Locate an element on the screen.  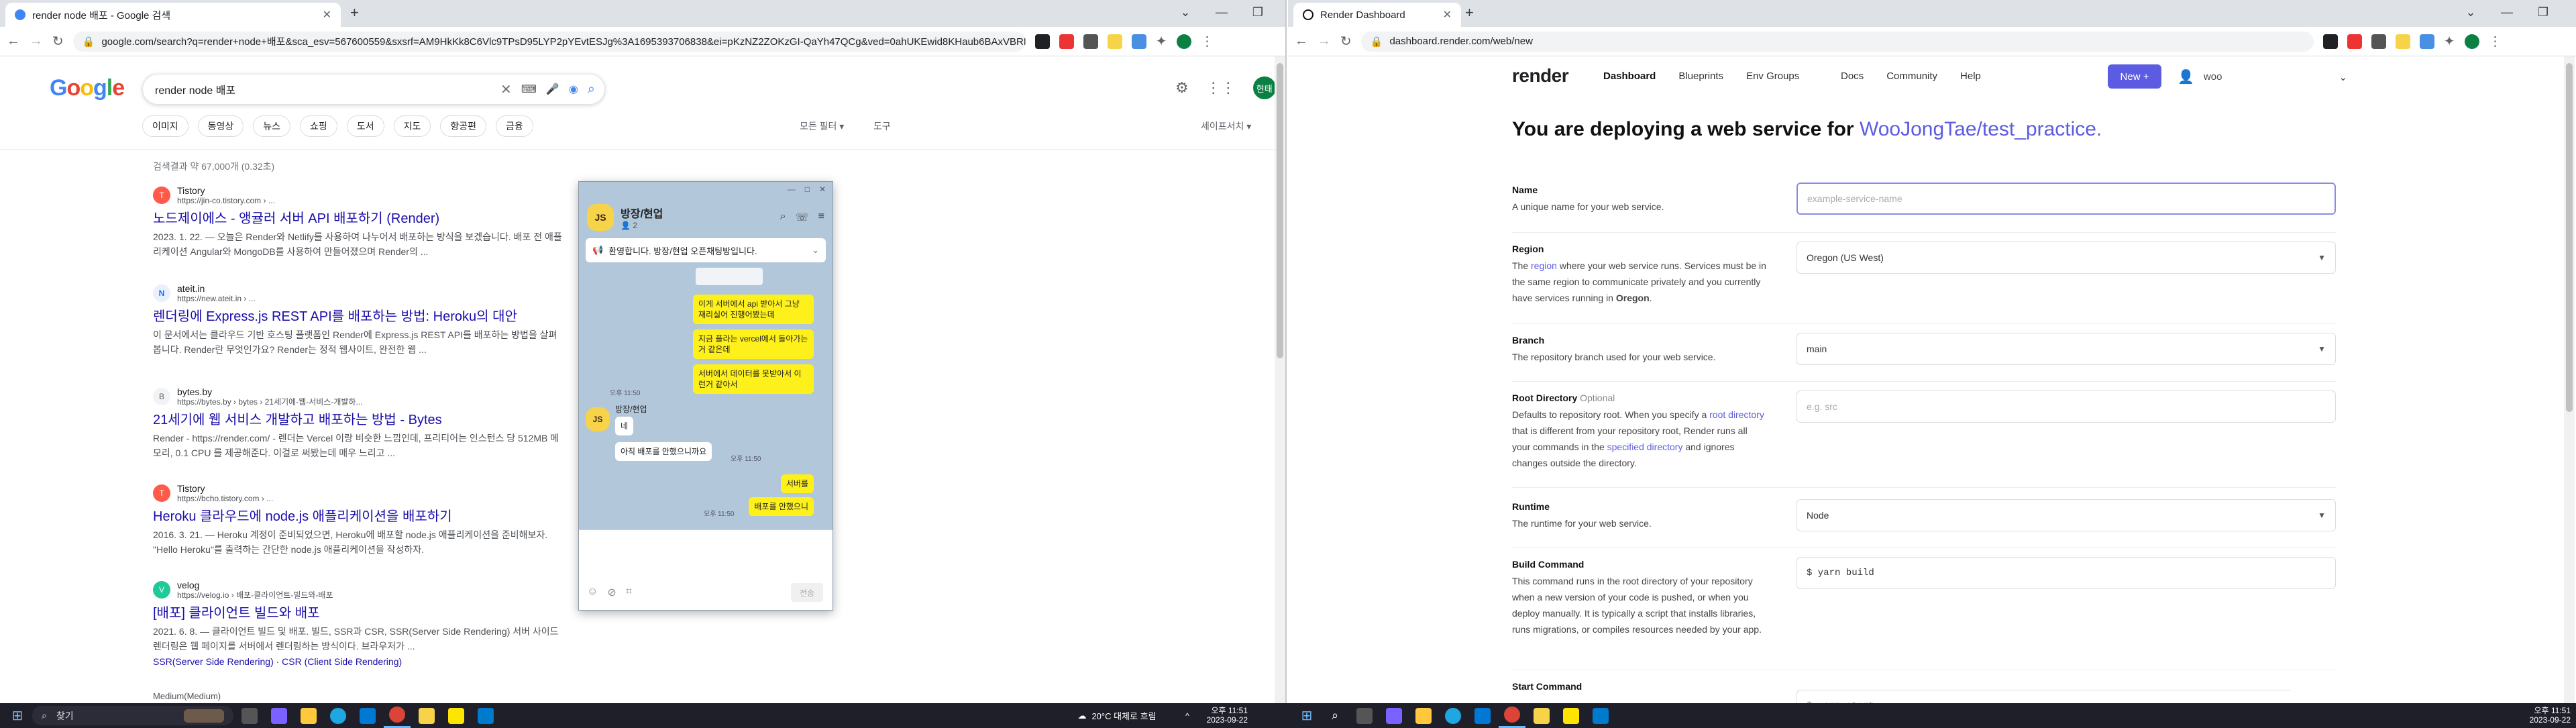
search-box: render node 배포 ✕ ⌨ 🎤 ◉ ⌕ is located at coordinates (373, 89).